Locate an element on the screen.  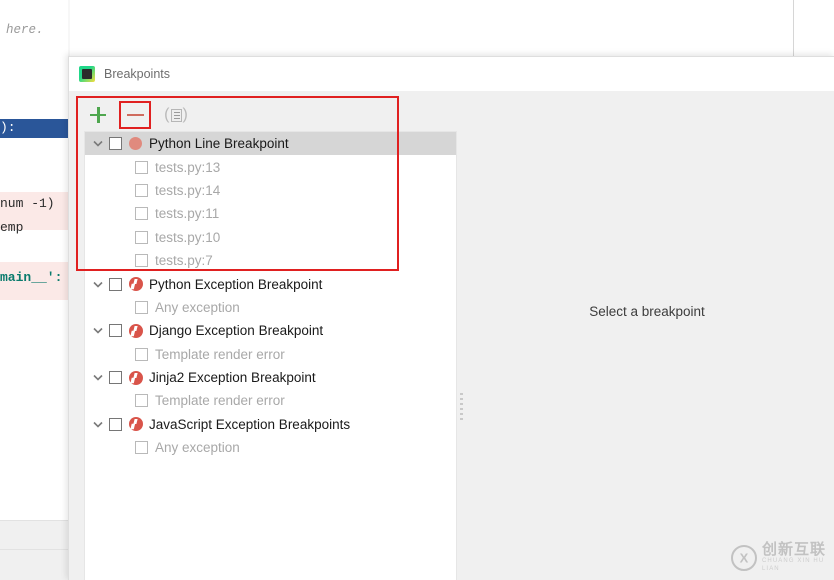
watermark: 创新互联 CHUANG XIN HU LIAN is located at coordinates (782, 557).